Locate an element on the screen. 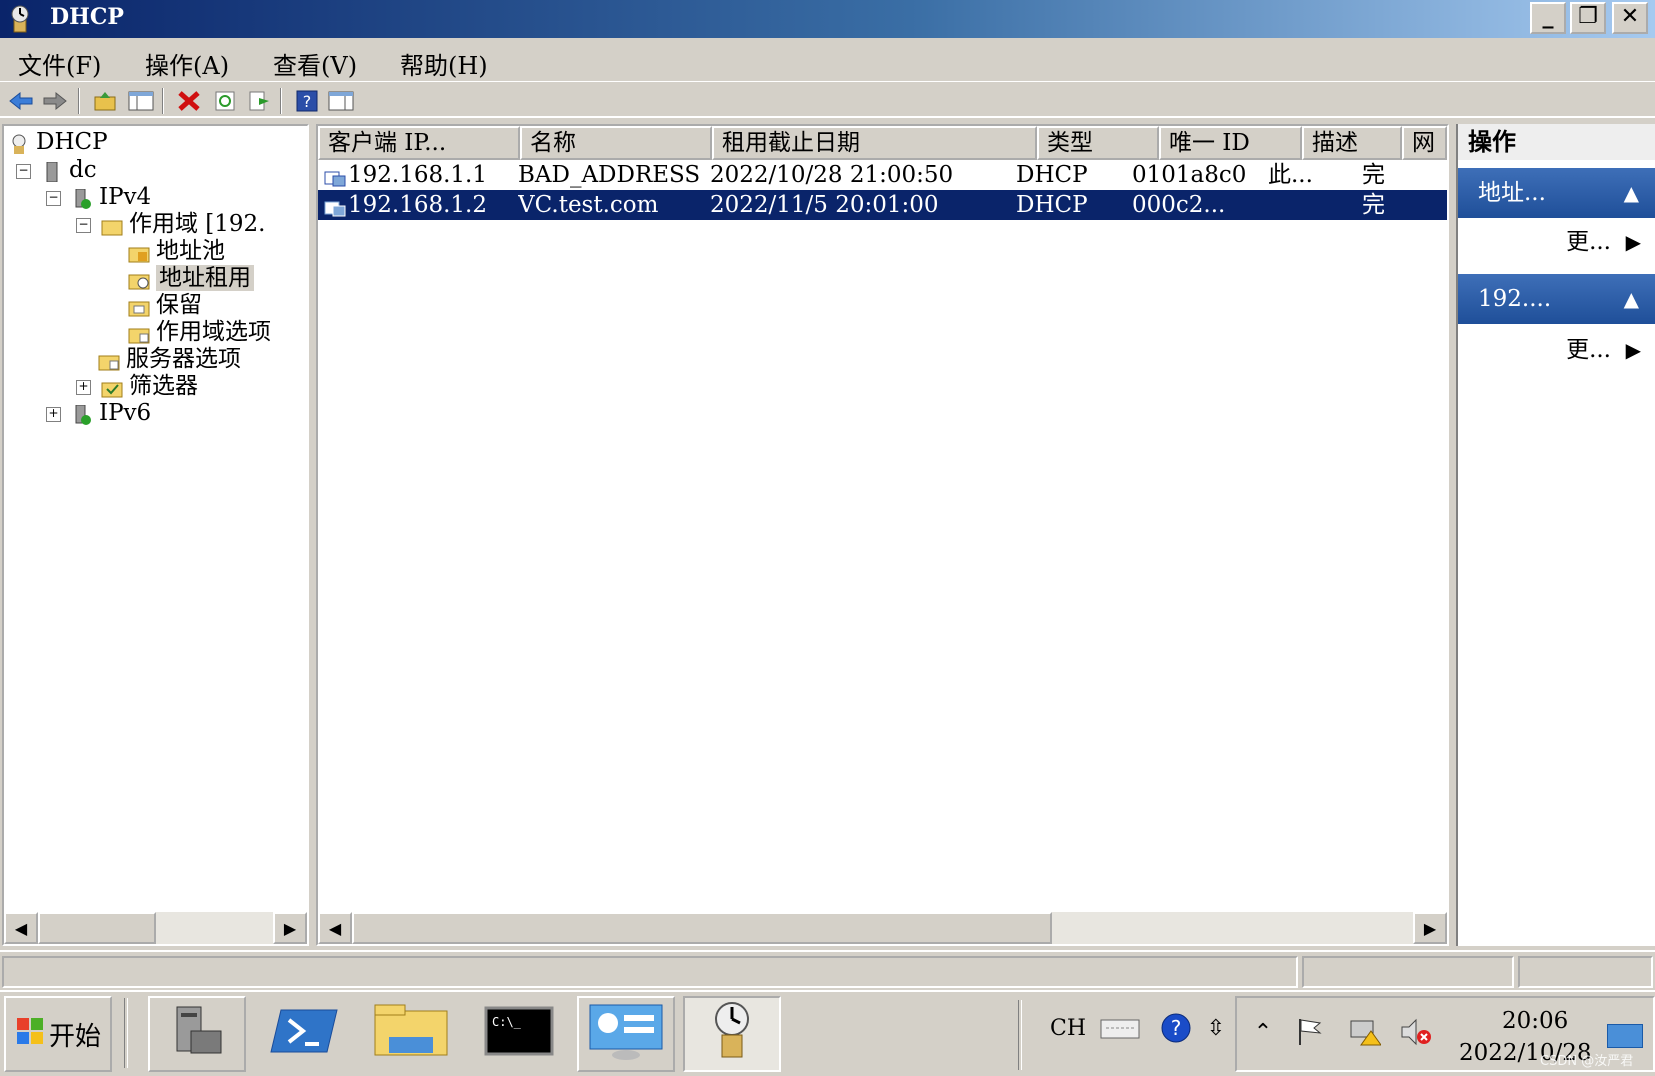 The height and width of the screenshot is (1076, 1655). language-indicator: CH is located at coordinates (1068, 1028).